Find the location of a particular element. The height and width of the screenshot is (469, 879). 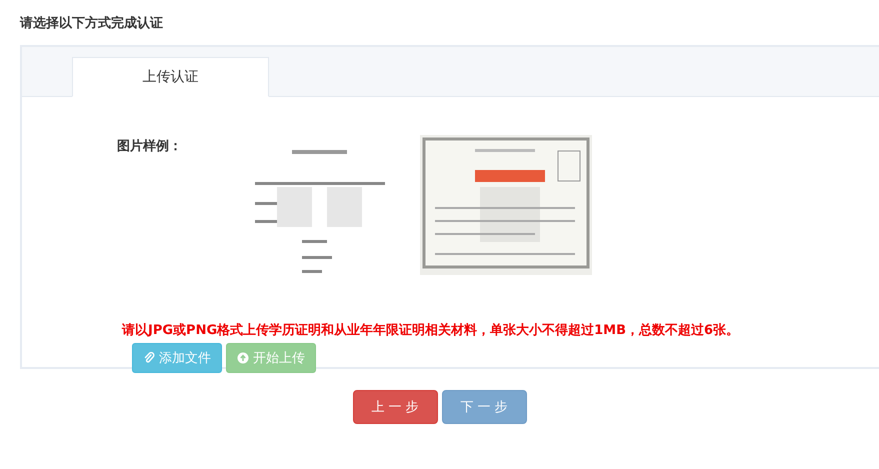

upload-icon is located at coordinates (243, 358).